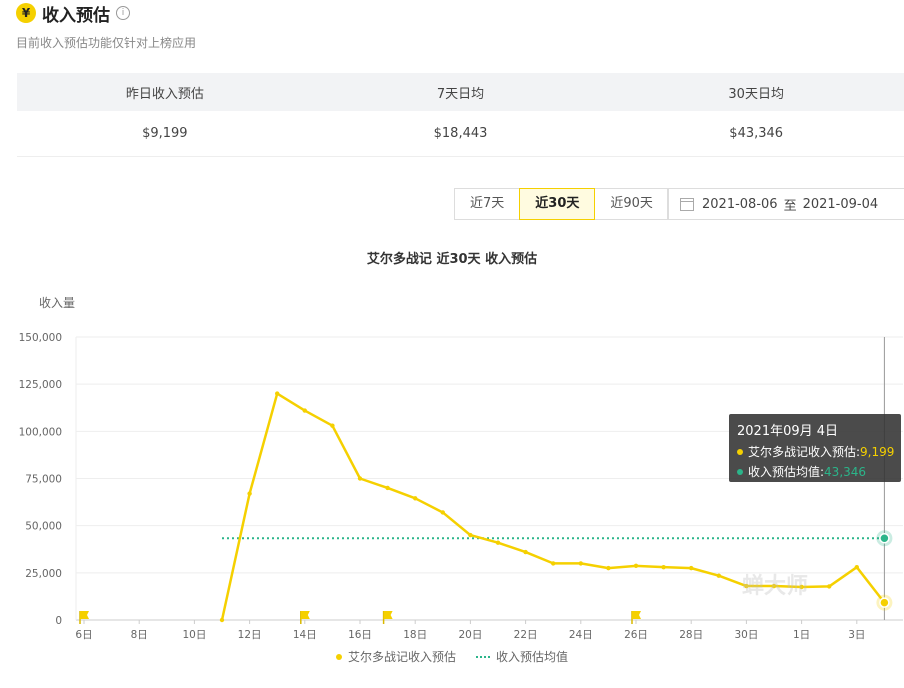 Image resolution: width=904 pixels, height=688 pixels. Describe the element at coordinates (40, 338) in the screenshot. I see `y-tick-label: 150,000` at that location.